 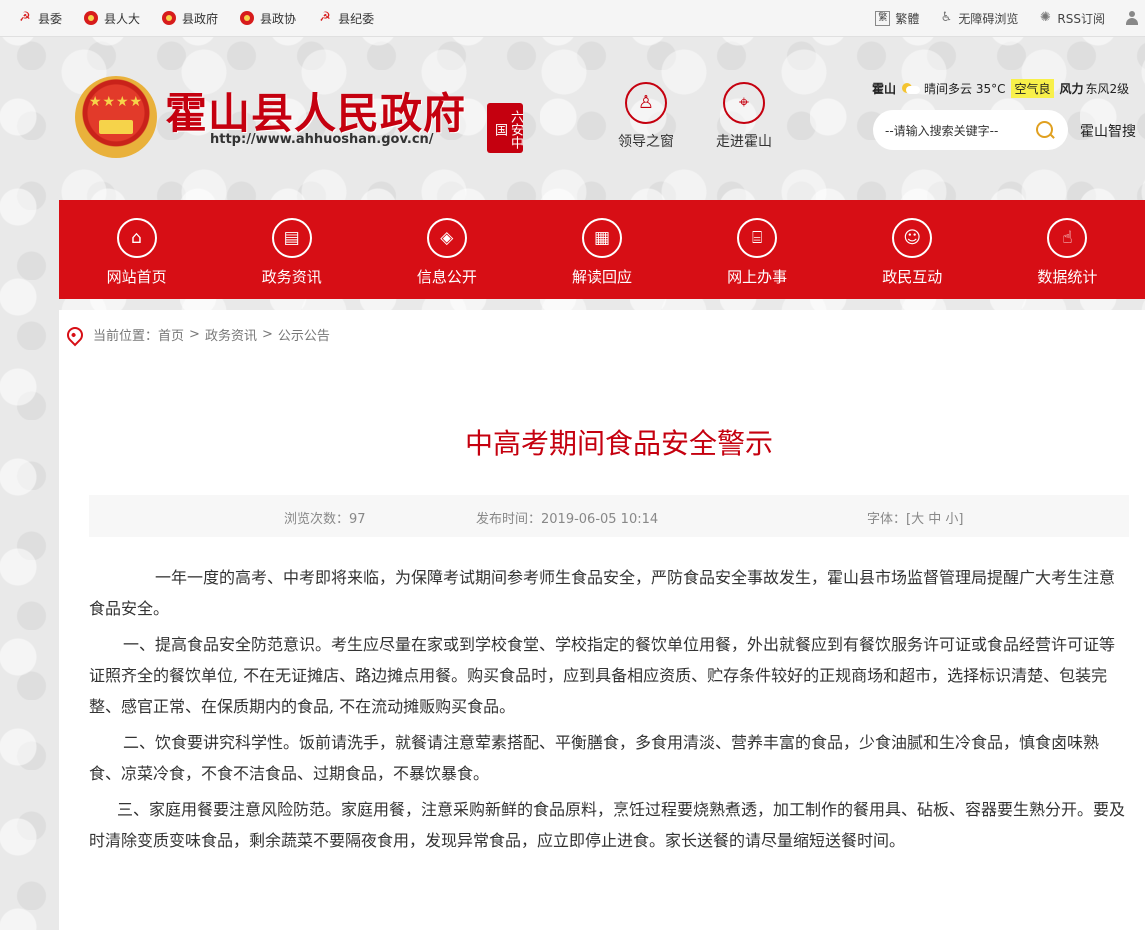 What do you see at coordinates (883, 18) in the screenshot?
I see `traditional-icon: 繁` at bounding box center [883, 18].